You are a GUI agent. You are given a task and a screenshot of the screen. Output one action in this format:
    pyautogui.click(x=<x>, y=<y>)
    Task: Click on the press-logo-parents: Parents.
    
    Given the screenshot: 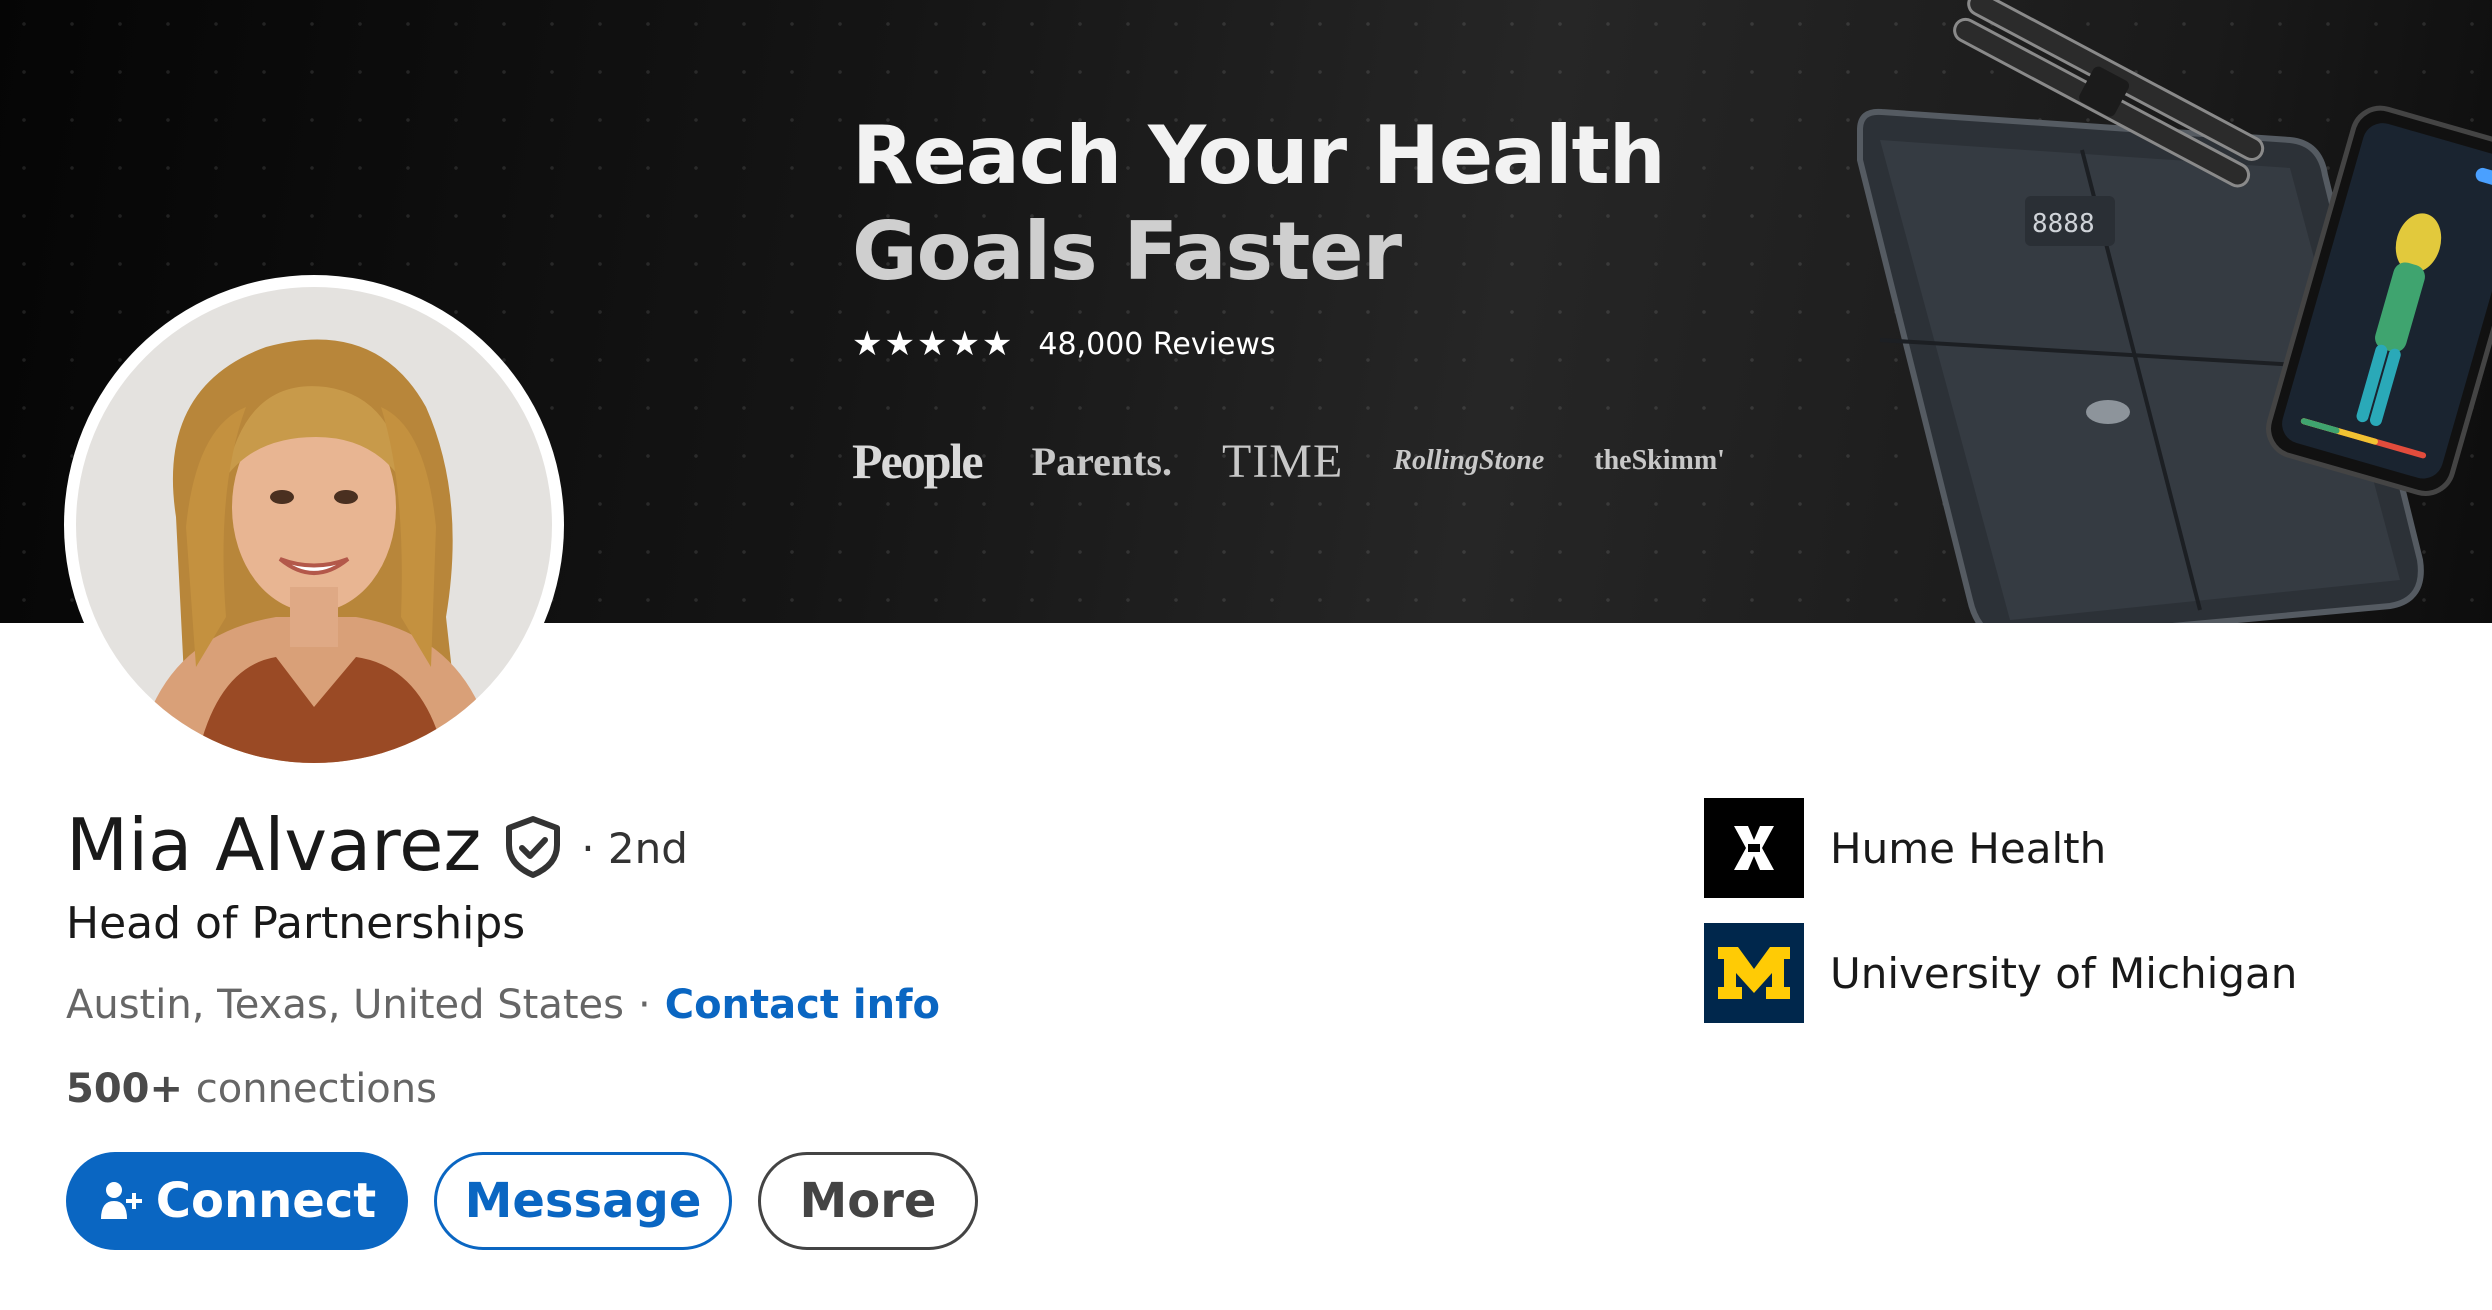 What is the action you would take?
    pyautogui.click(x=1101, y=461)
    